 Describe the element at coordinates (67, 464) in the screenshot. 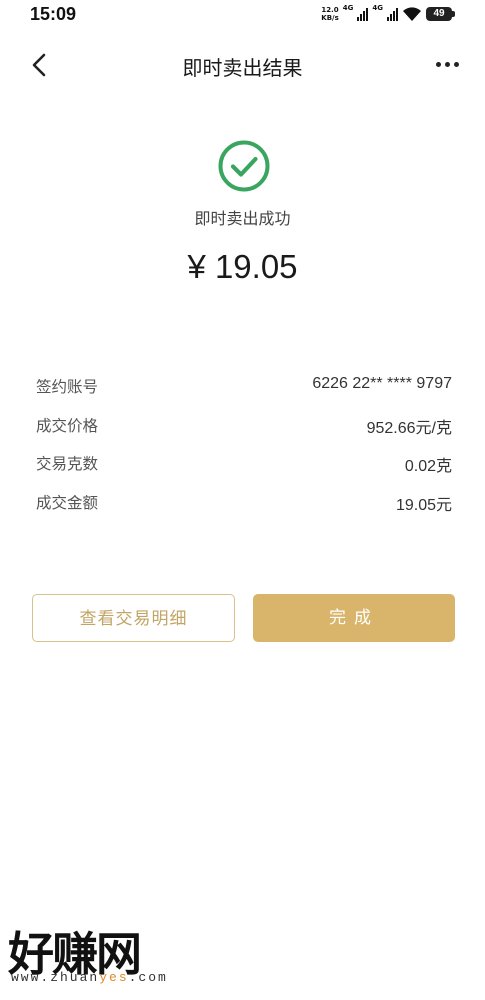

I see `detail-label: 交易克数` at that location.